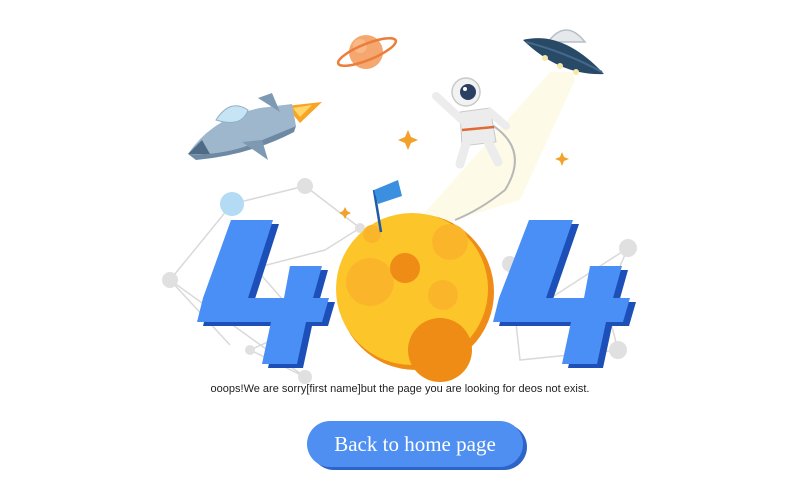 The width and height of the screenshot is (800, 500). I want to click on ufo-icon, so click(563, 52).